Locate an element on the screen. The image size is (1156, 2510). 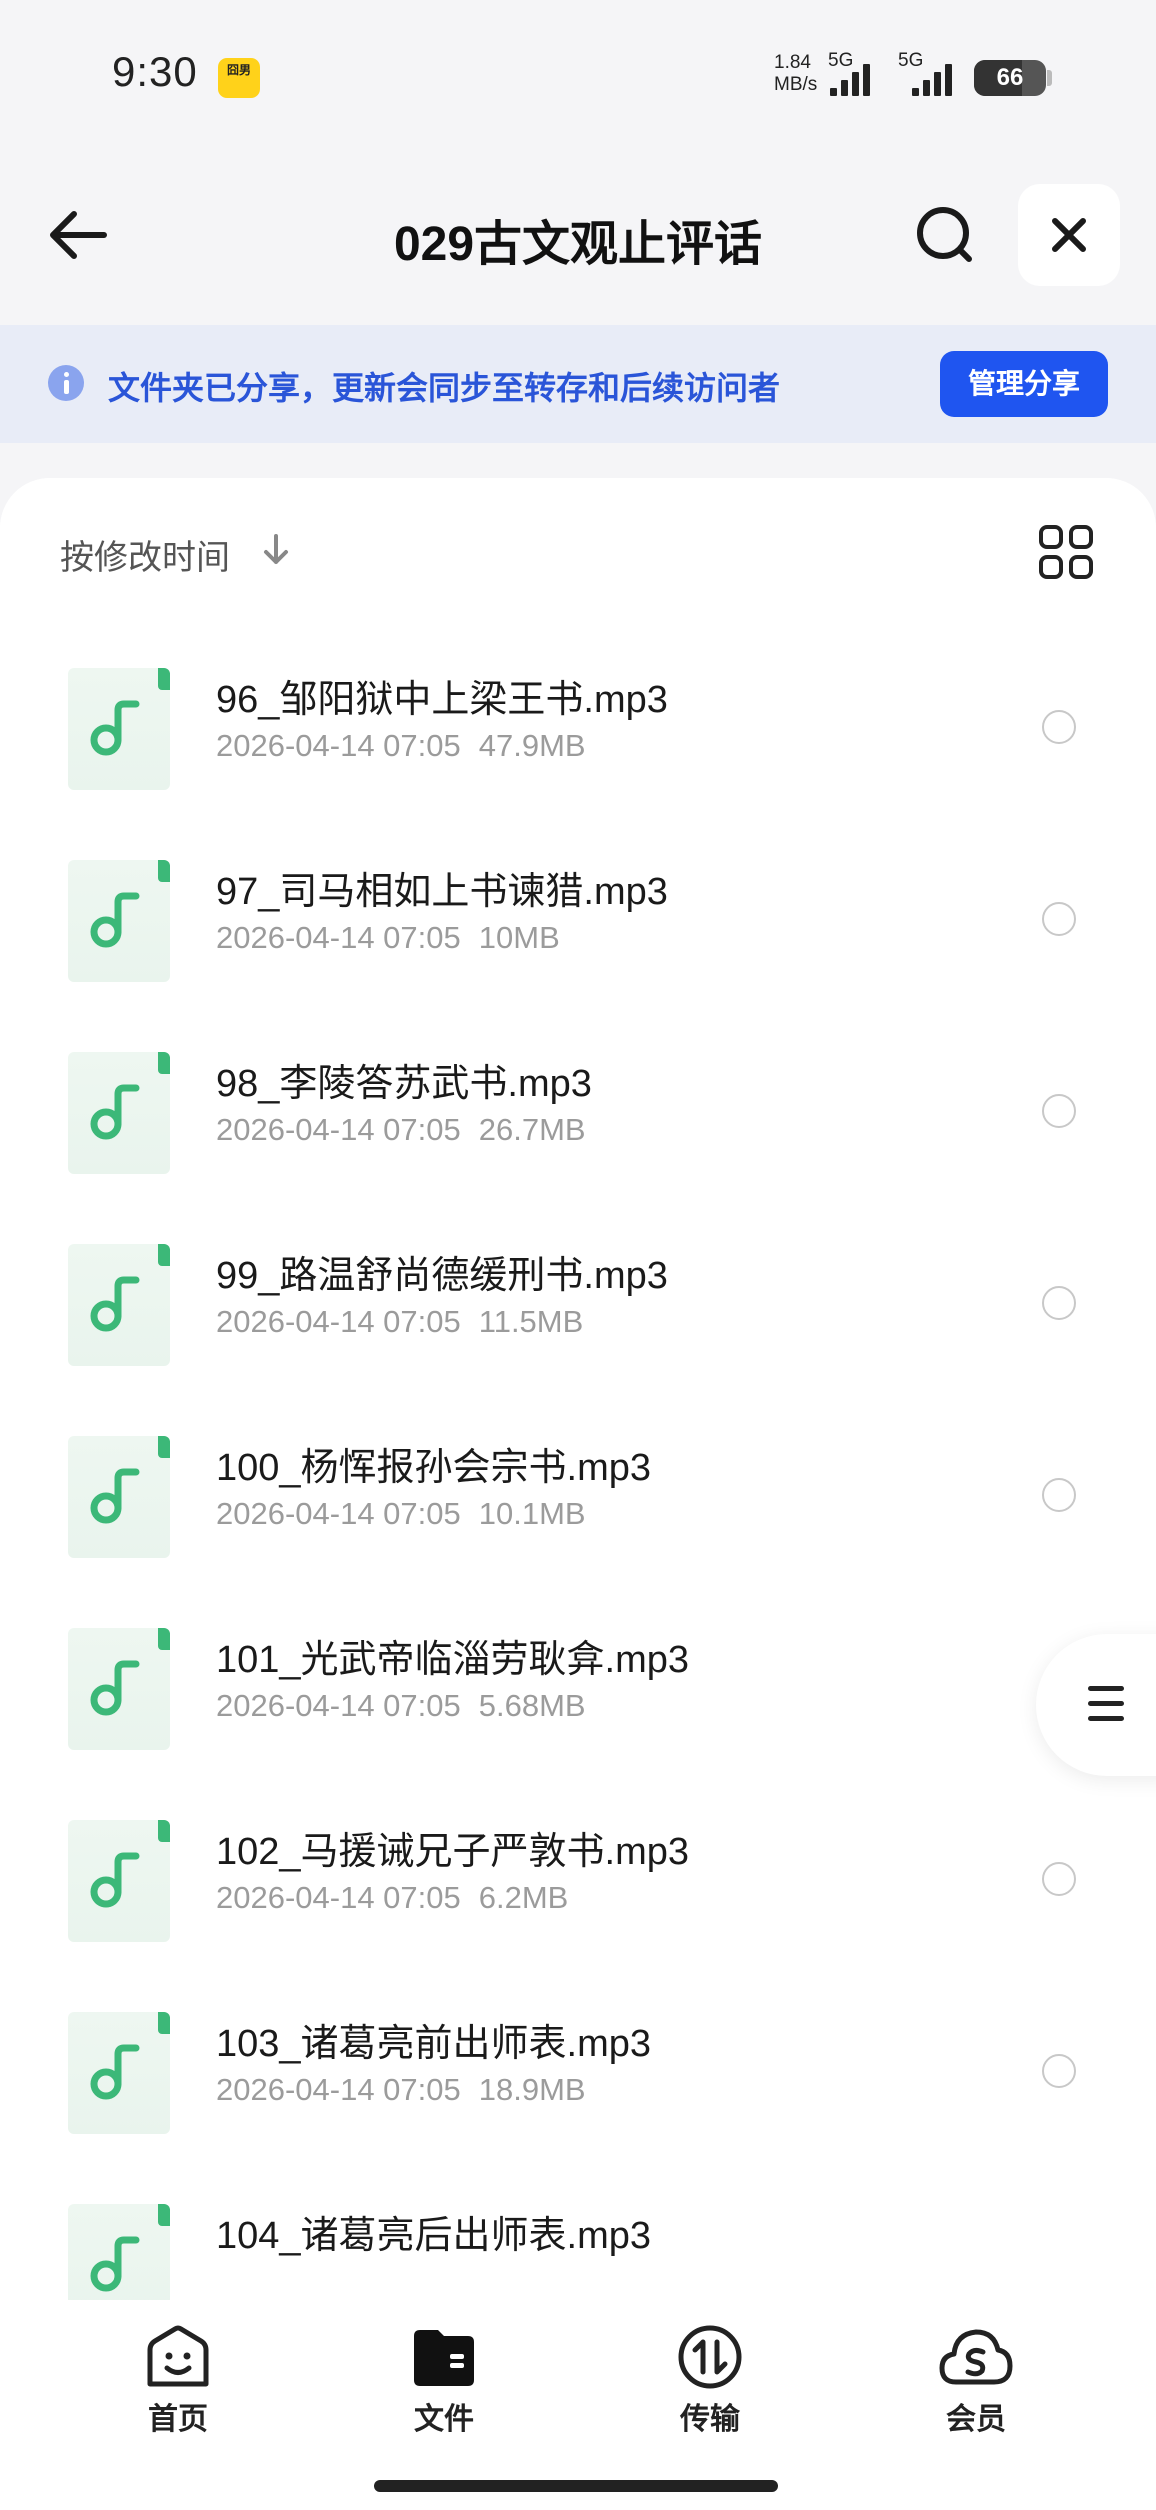
nav-transfer: 传输 is located at coordinates (710, 2381).